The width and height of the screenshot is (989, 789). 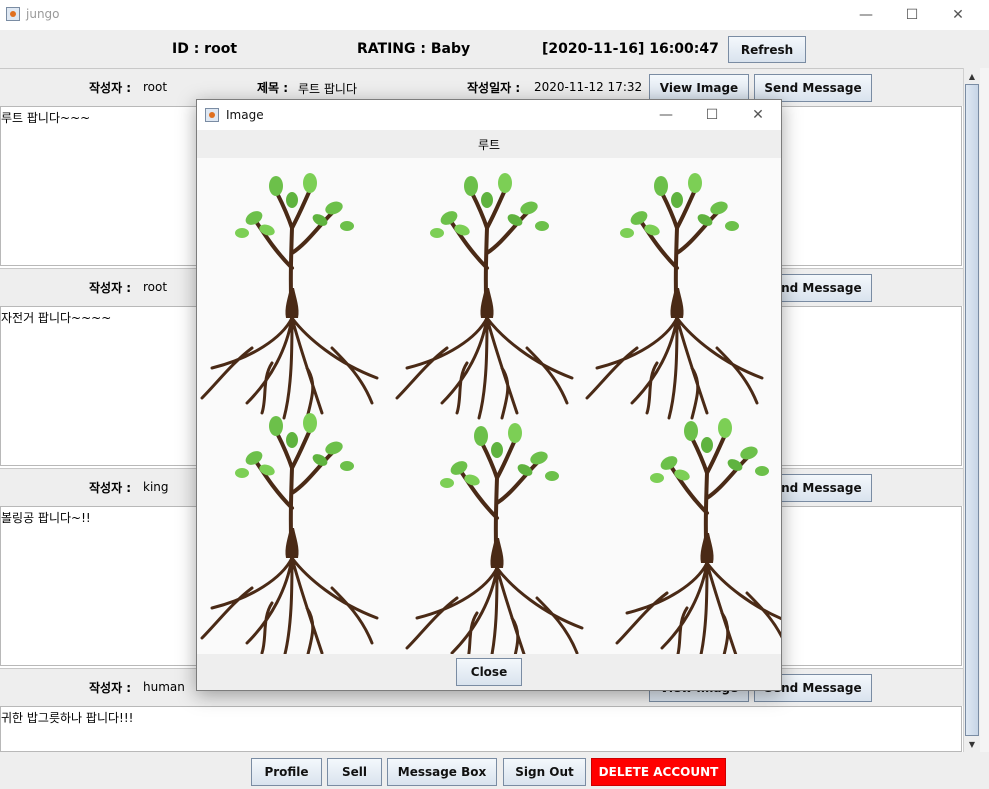 I want to click on scroll-down-icon: ▼, so click(x=972, y=744).